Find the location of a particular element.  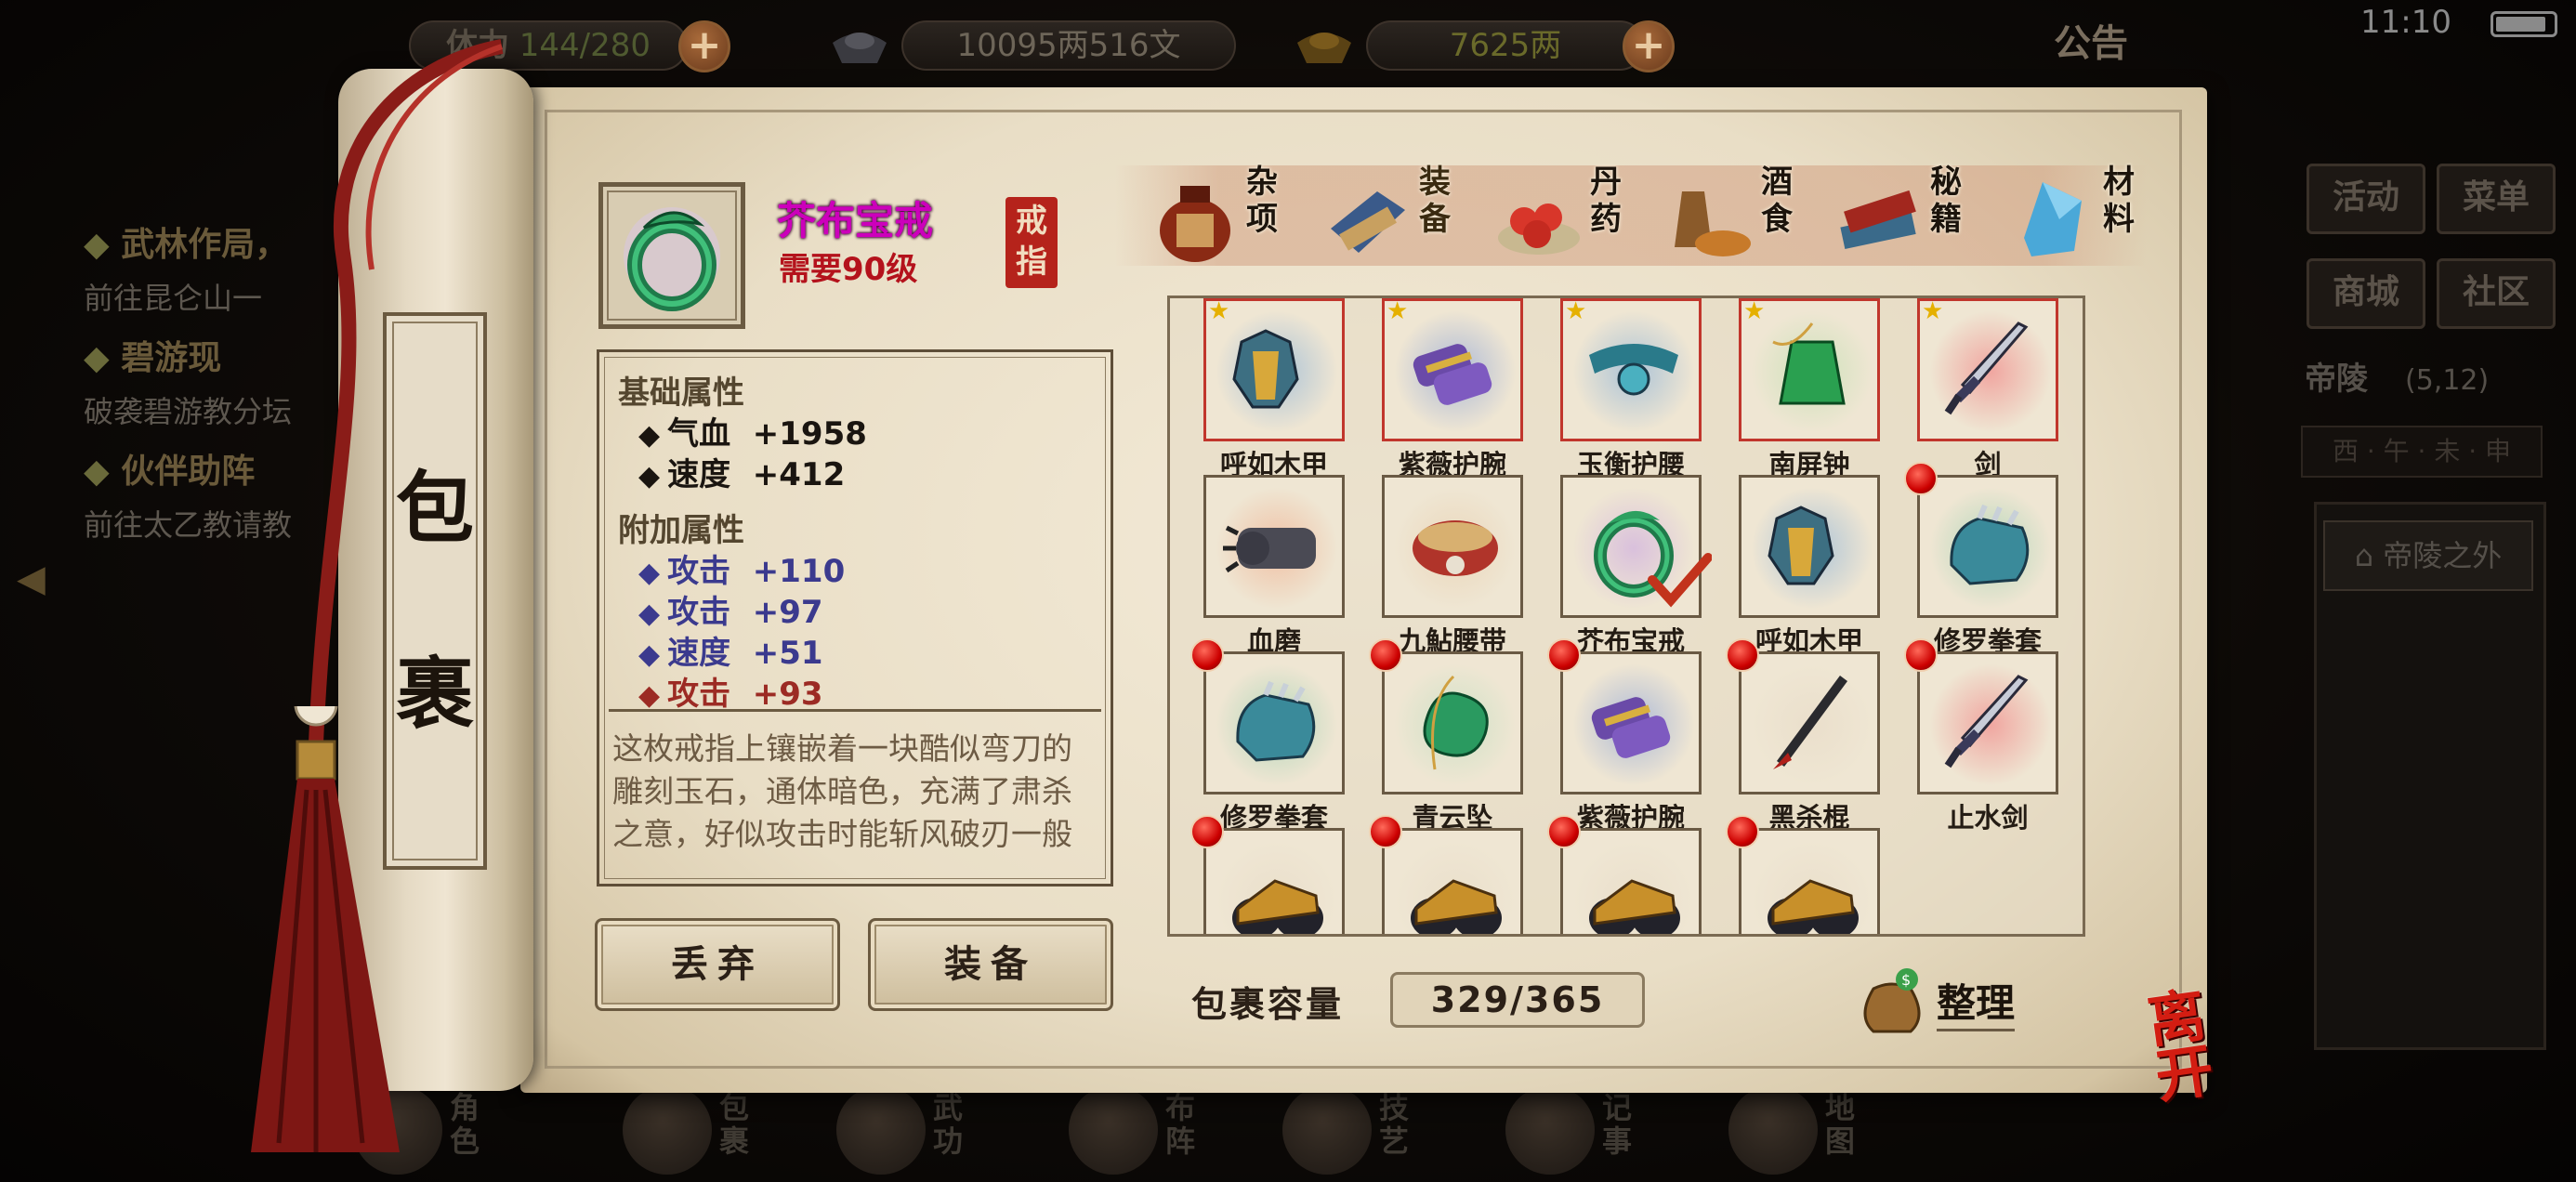

money-bag-icon: $ is located at coordinates (1892, 1000).